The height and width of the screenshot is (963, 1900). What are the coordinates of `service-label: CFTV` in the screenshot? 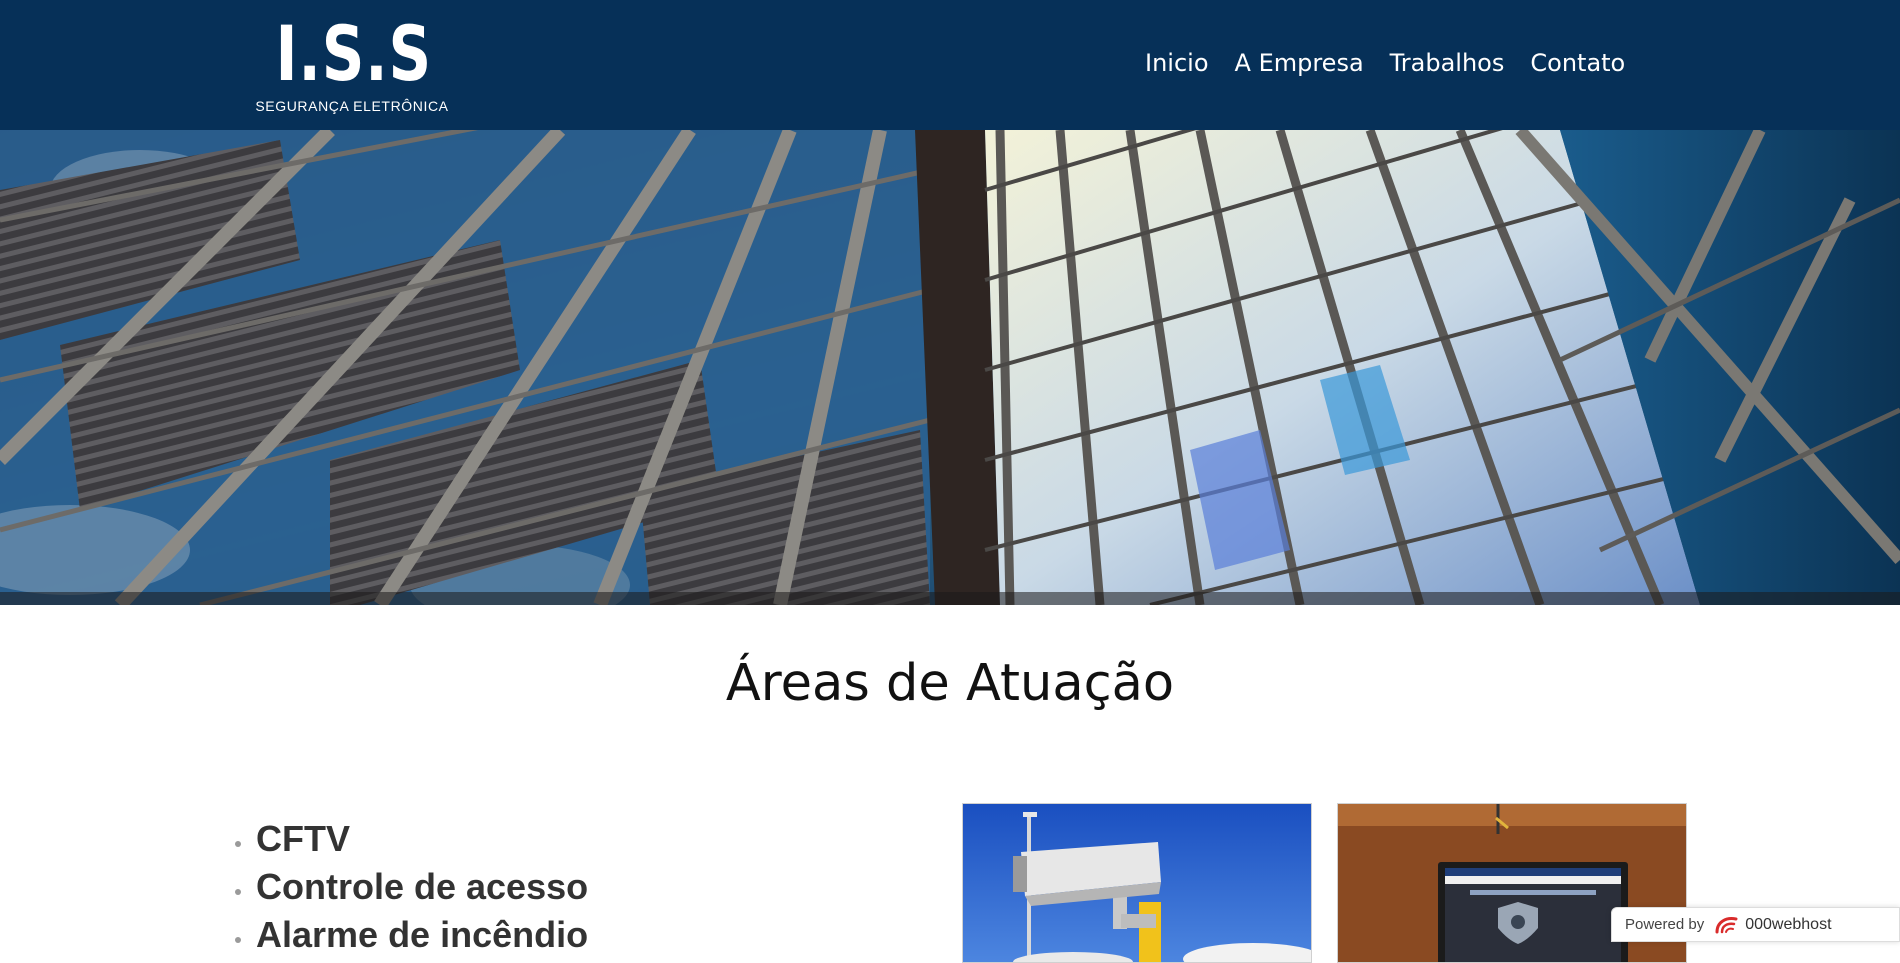 It's located at (303, 838).